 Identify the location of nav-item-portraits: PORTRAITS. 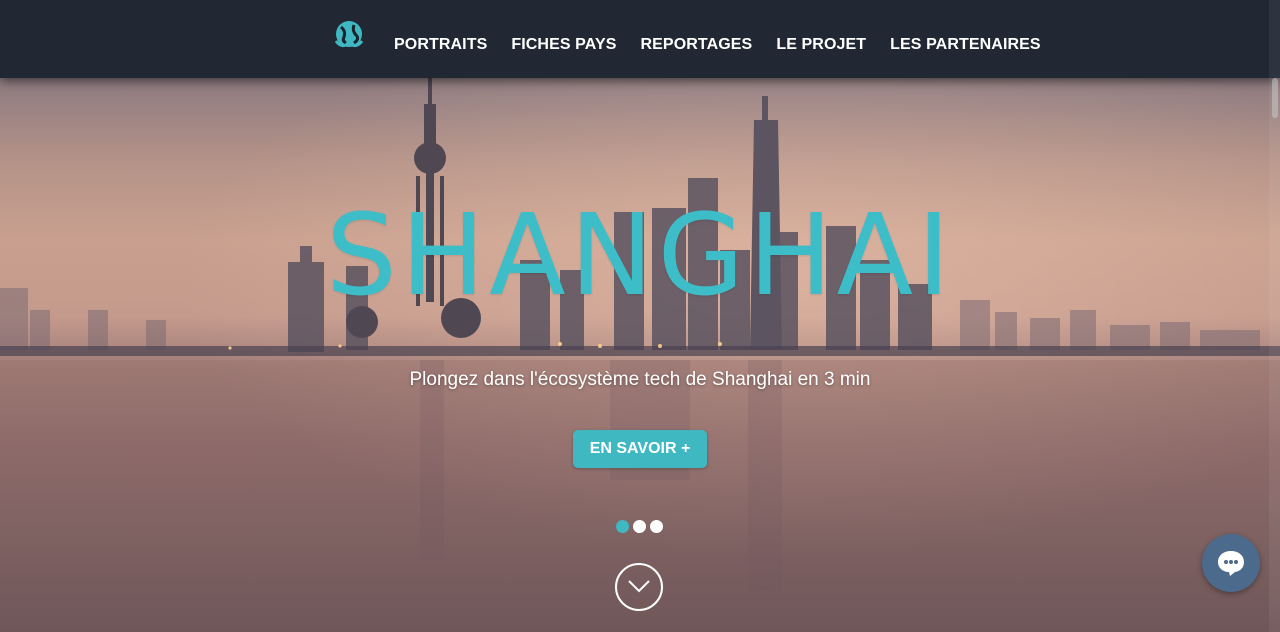
(440, 45).